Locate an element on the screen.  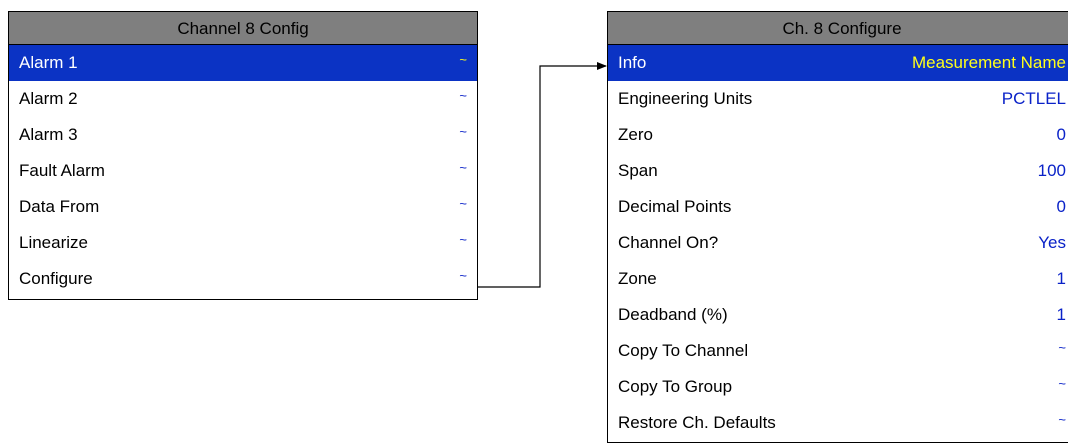
menu-item-label: Decimal Points is located at coordinates (675, 206).